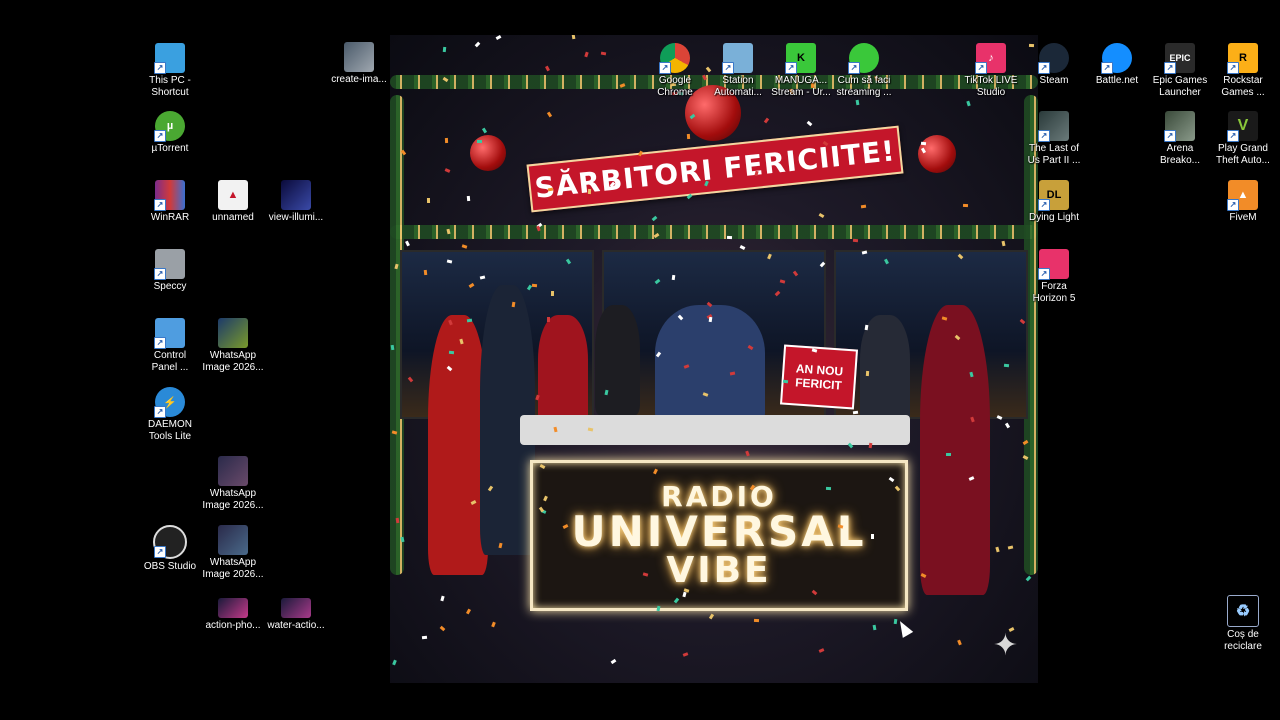 The width and height of the screenshot is (1280, 720). I want to click on icon-label: WinRAR, so click(170, 217).